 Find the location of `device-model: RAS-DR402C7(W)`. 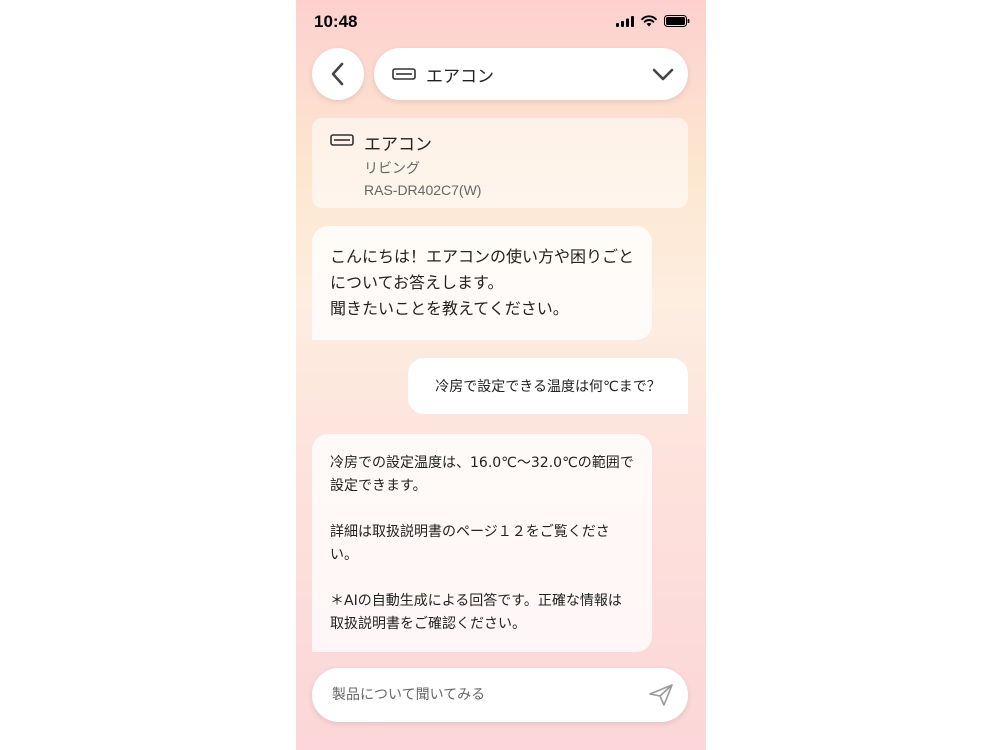

device-model: RAS-DR402C7(W) is located at coordinates (423, 190).